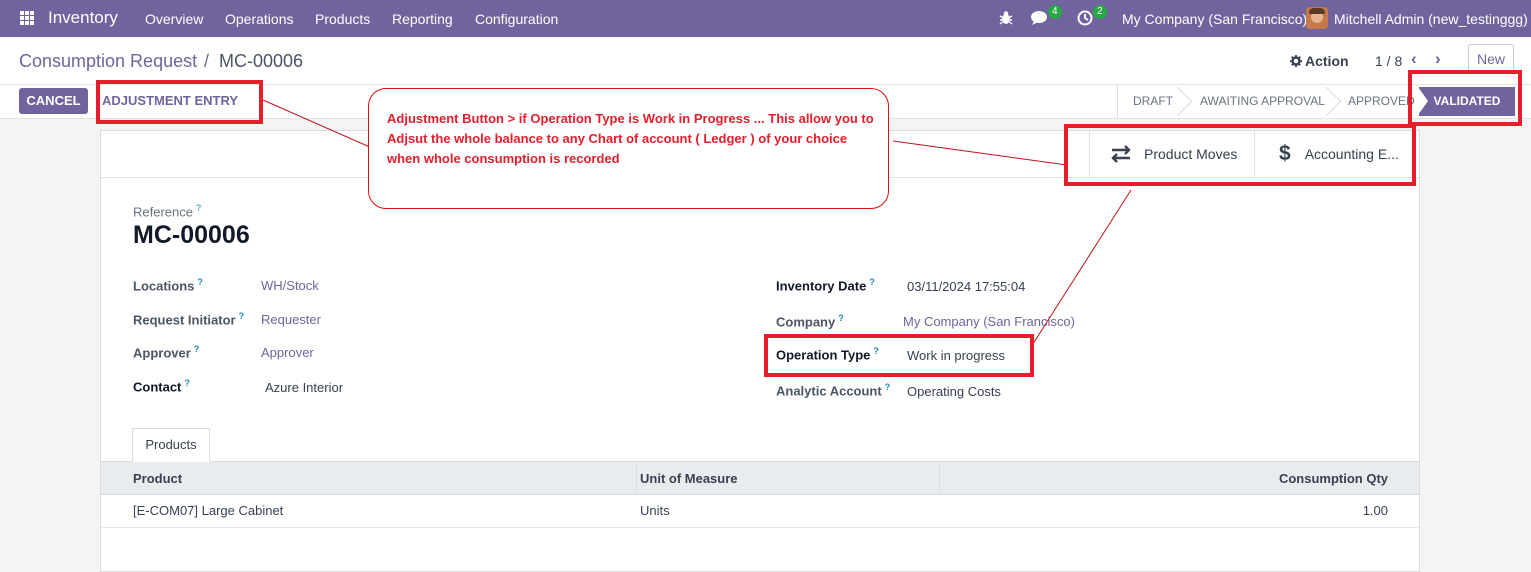  I want to click on menu-overview: Overview, so click(174, 19).